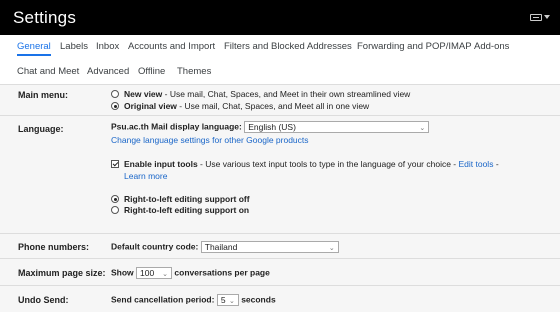 The width and height of the screenshot is (560, 312). What do you see at coordinates (288, 46) in the screenshot?
I see `tab-filters-blocked: Filters and Blocked Addresses` at bounding box center [288, 46].